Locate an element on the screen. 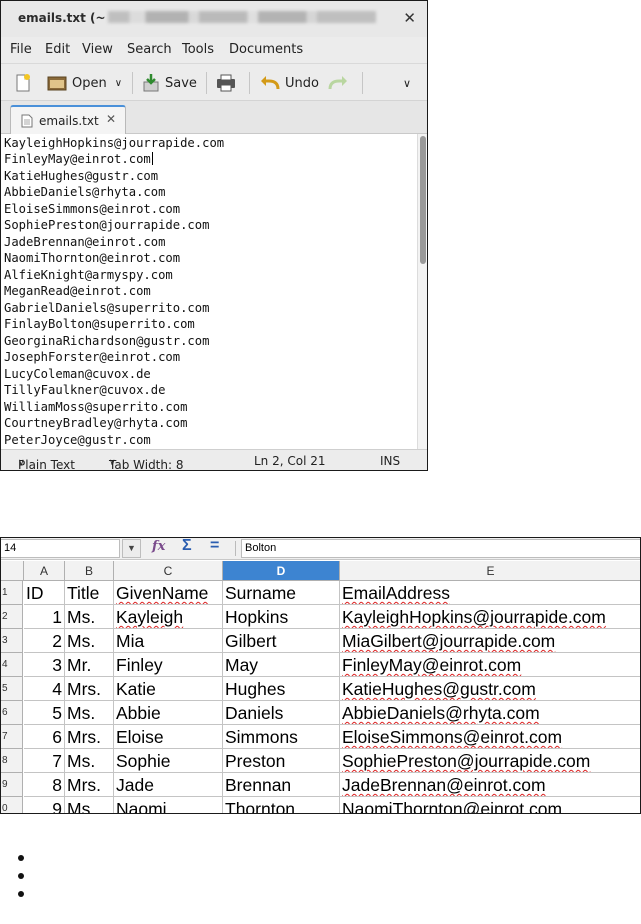  cell-d2: Hopkins is located at coordinates (281, 617).